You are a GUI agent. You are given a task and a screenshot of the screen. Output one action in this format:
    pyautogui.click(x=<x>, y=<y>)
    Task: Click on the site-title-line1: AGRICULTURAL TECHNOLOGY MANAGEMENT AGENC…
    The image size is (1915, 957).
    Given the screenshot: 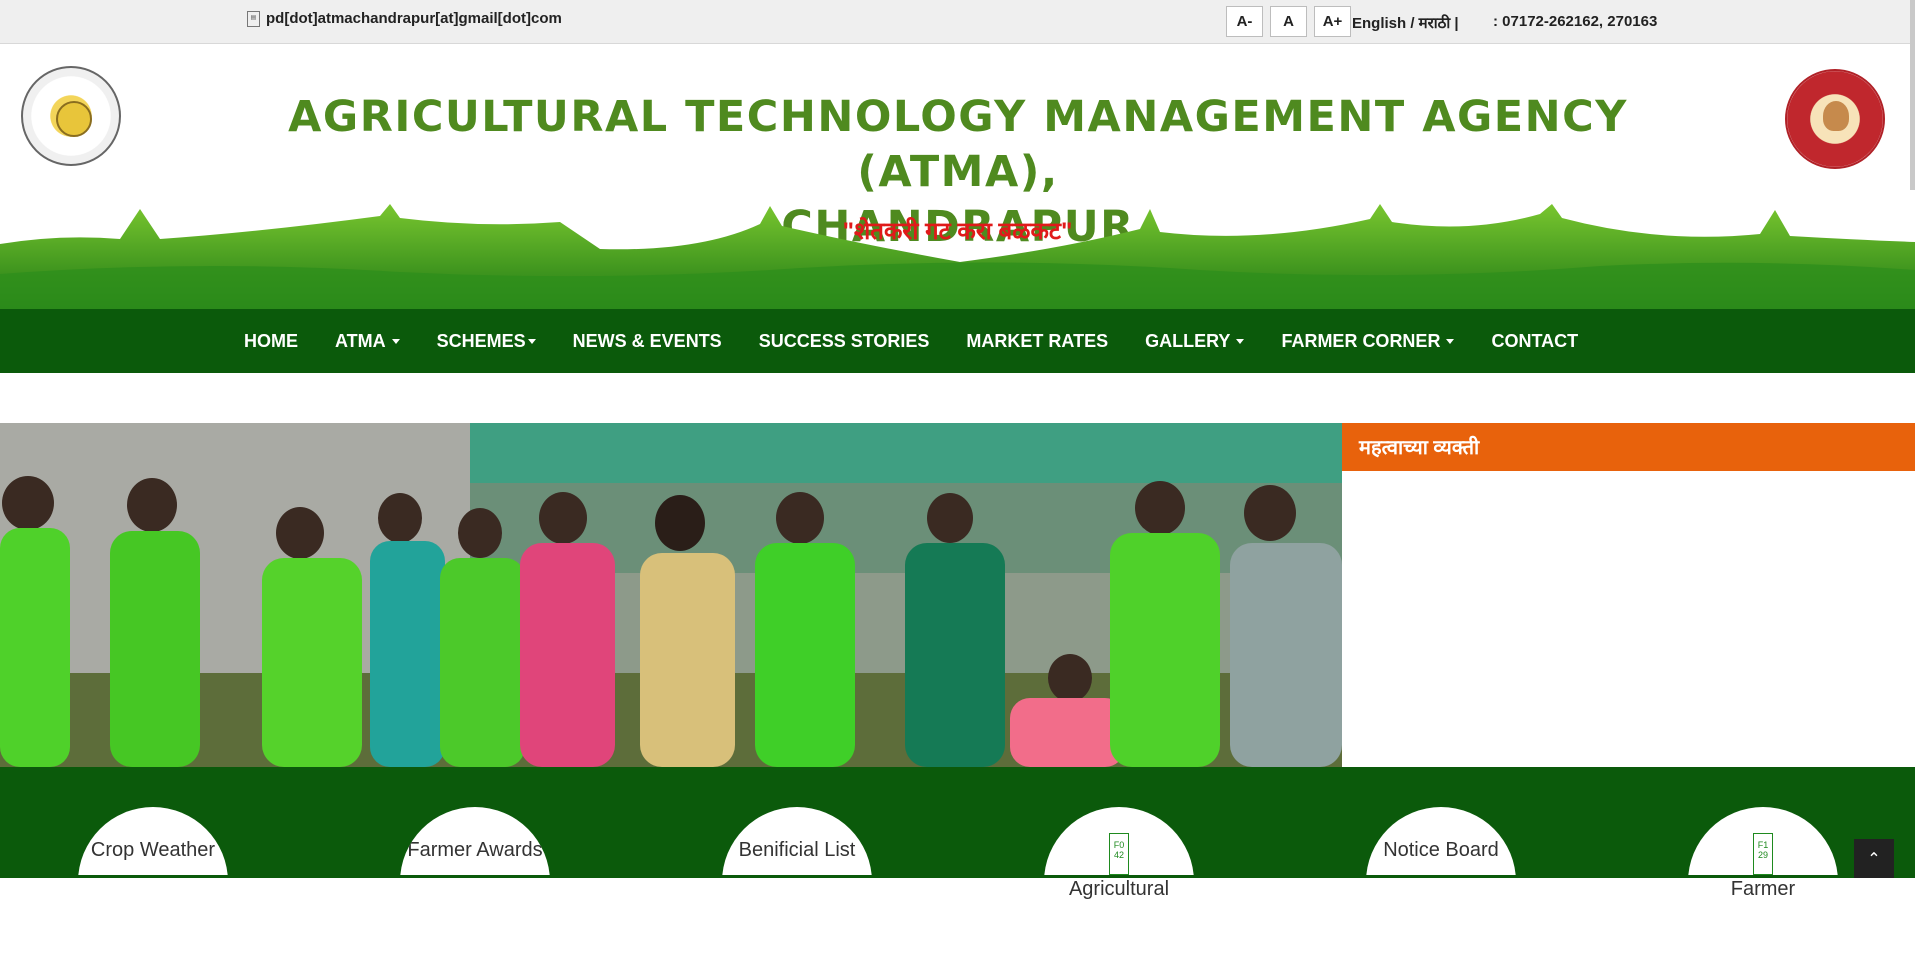 What is the action you would take?
    pyautogui.click(x=958, y=144)
    